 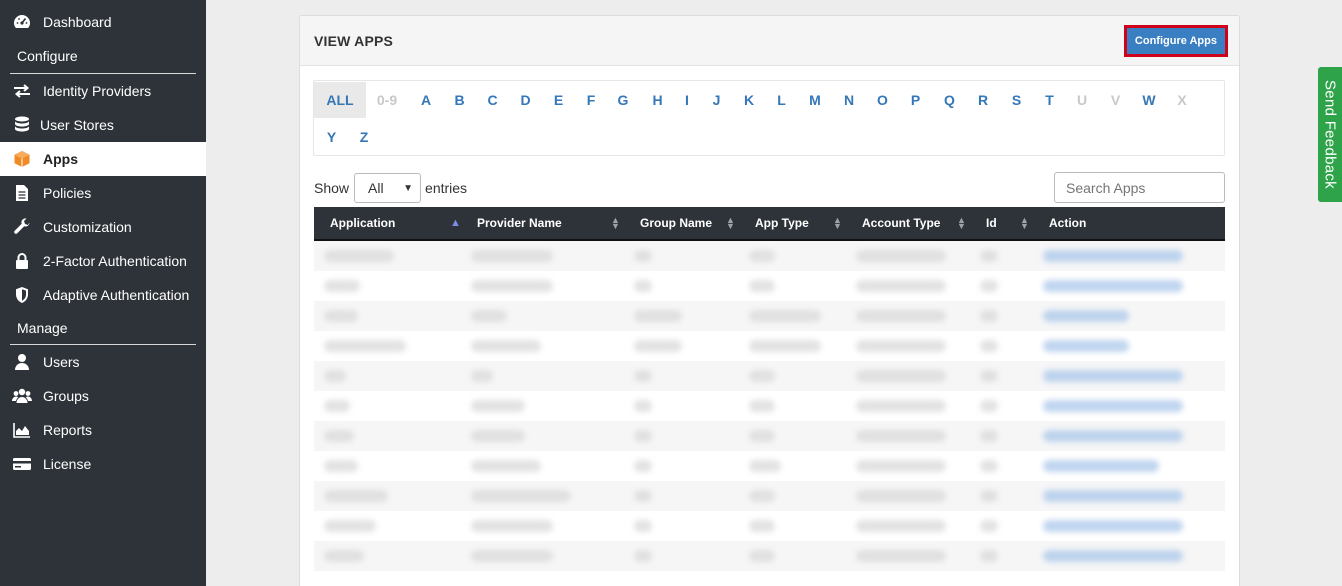 What do you see at coordinates (103, 464) in the screenshot?
I see `nav-license: License` at bounding box center [103, 464].